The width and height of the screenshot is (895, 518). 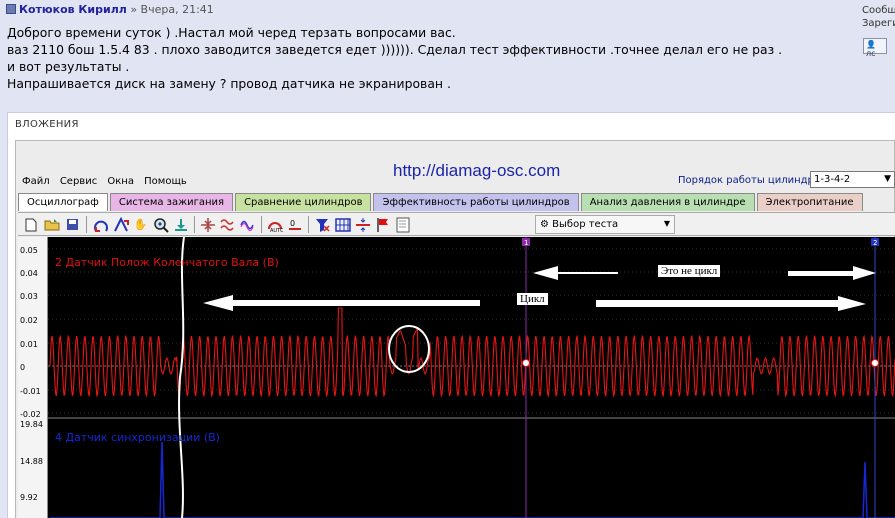 I want to click on cursor-marker-2-label: 2, so click(x=875, y=243).